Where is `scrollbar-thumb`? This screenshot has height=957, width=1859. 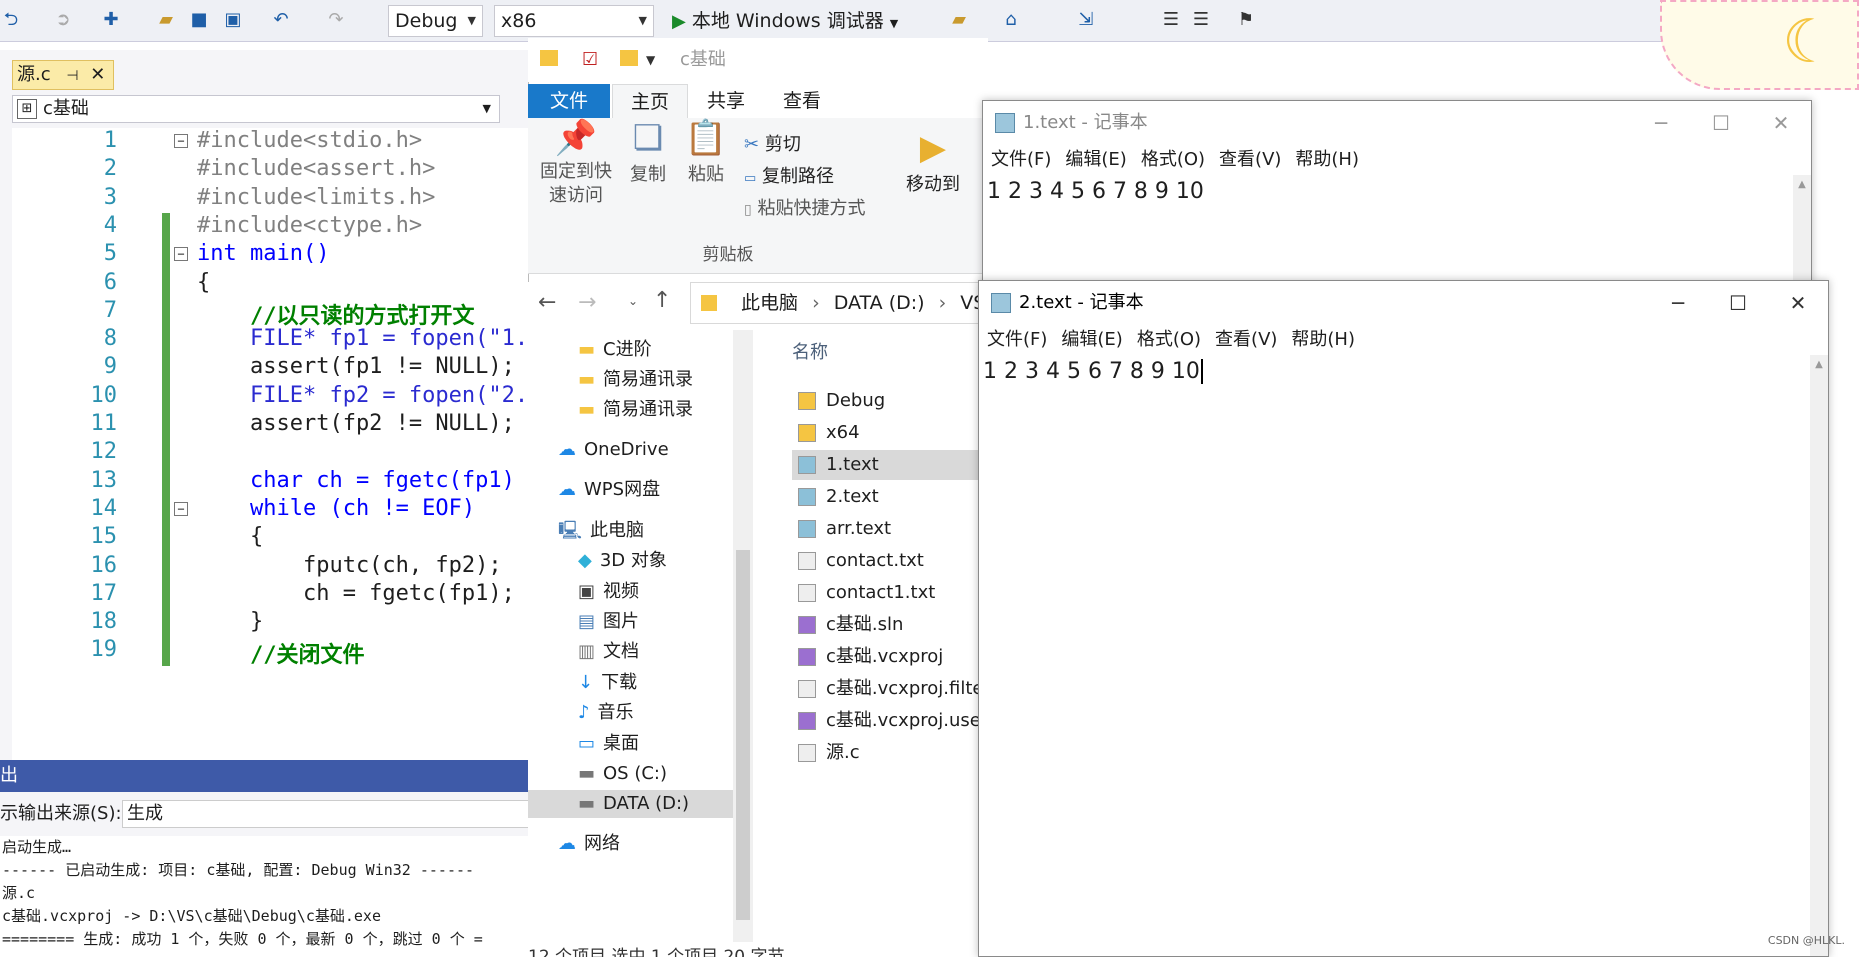 scrollbar-thumb is located at coordinates (743, 735).